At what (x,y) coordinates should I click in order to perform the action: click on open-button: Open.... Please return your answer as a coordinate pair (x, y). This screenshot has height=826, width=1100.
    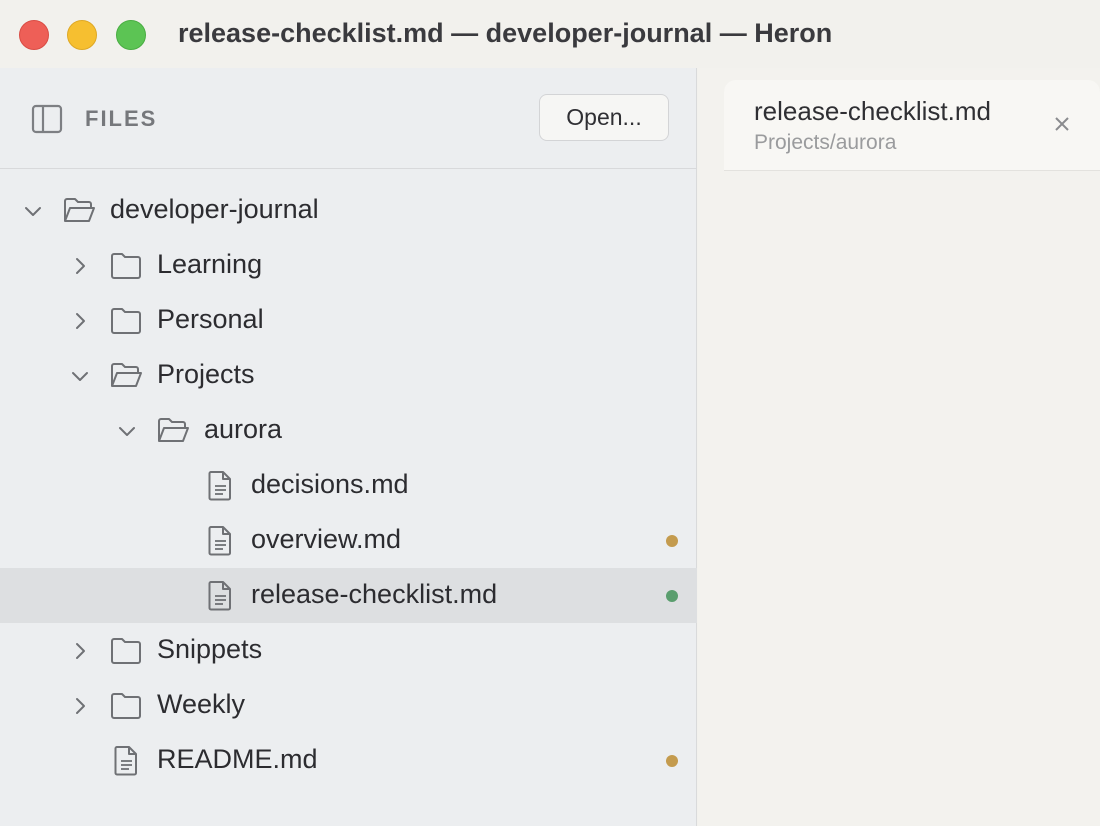
    Looking at the image, I should click on (604, 117).